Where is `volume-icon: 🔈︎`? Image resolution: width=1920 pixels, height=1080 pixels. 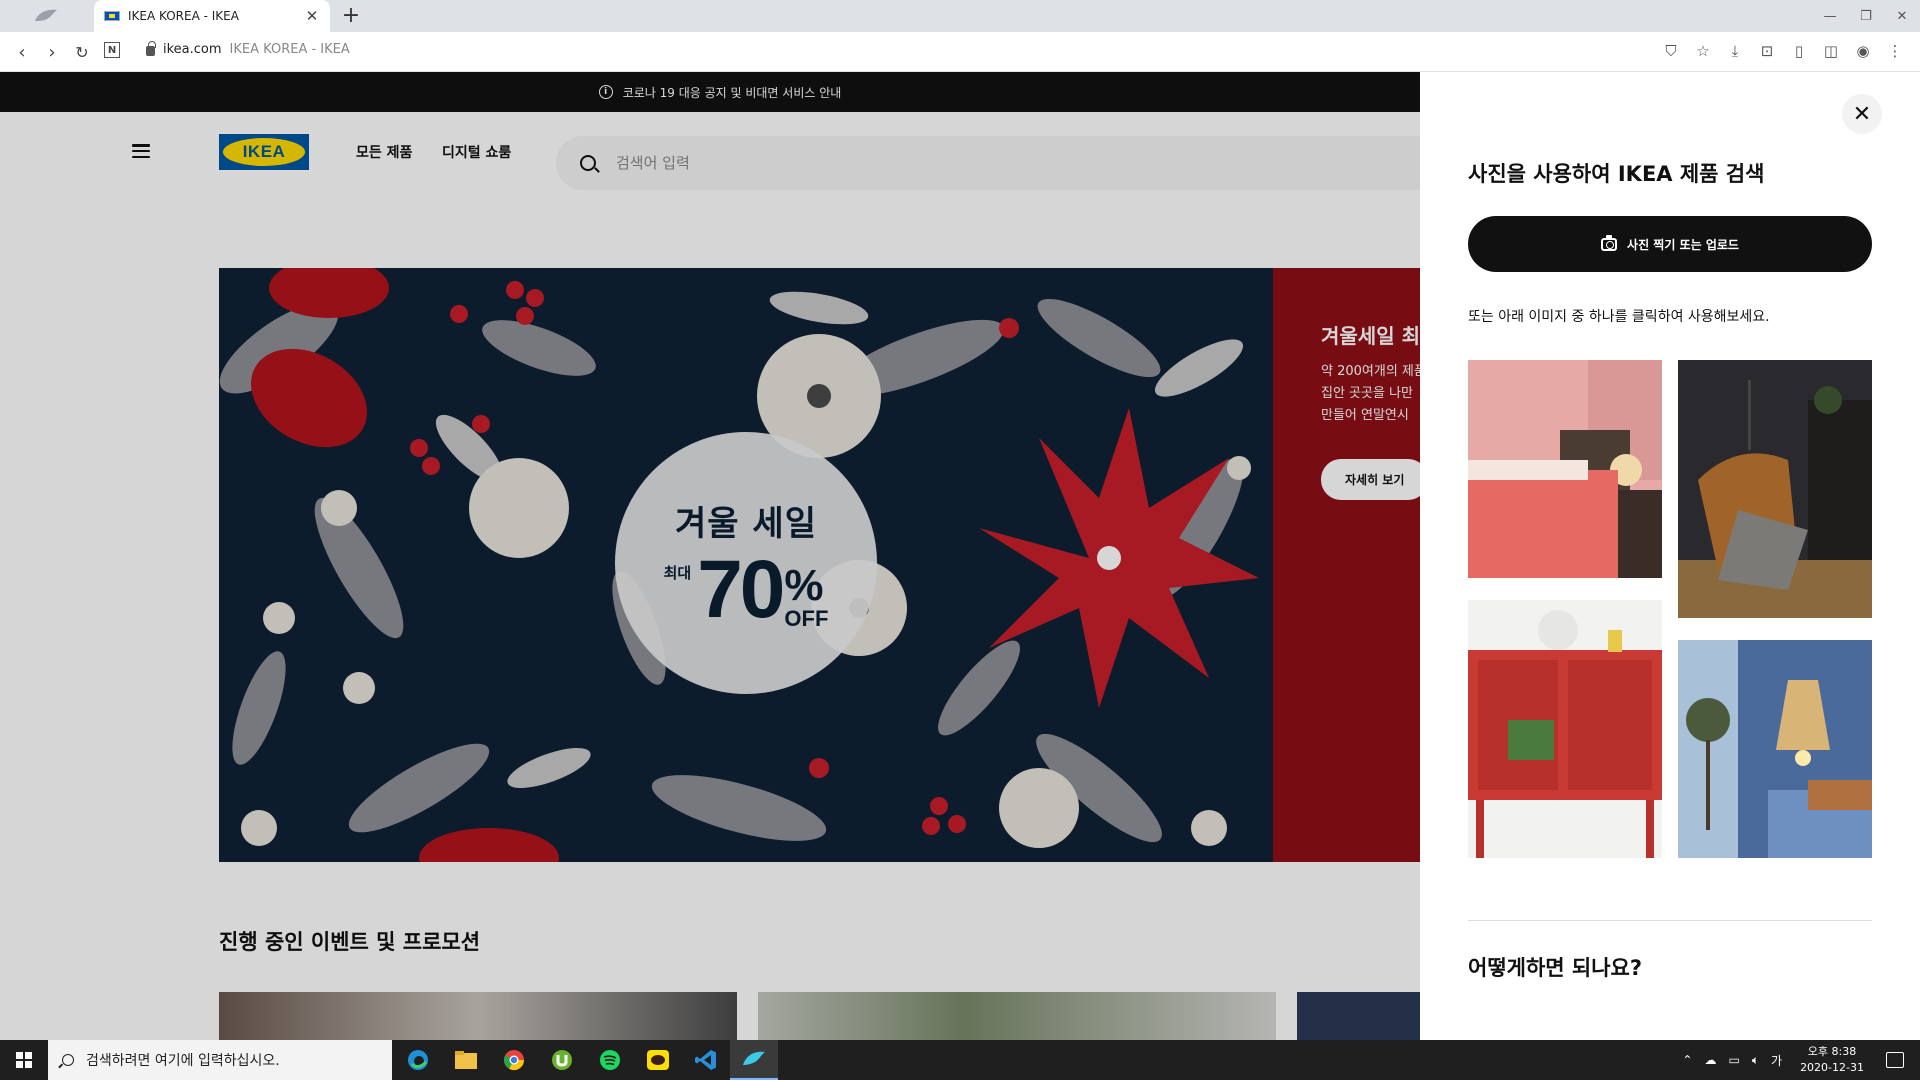
volume-icon: 🔈︎ is located at coordinates (1755, 1060).